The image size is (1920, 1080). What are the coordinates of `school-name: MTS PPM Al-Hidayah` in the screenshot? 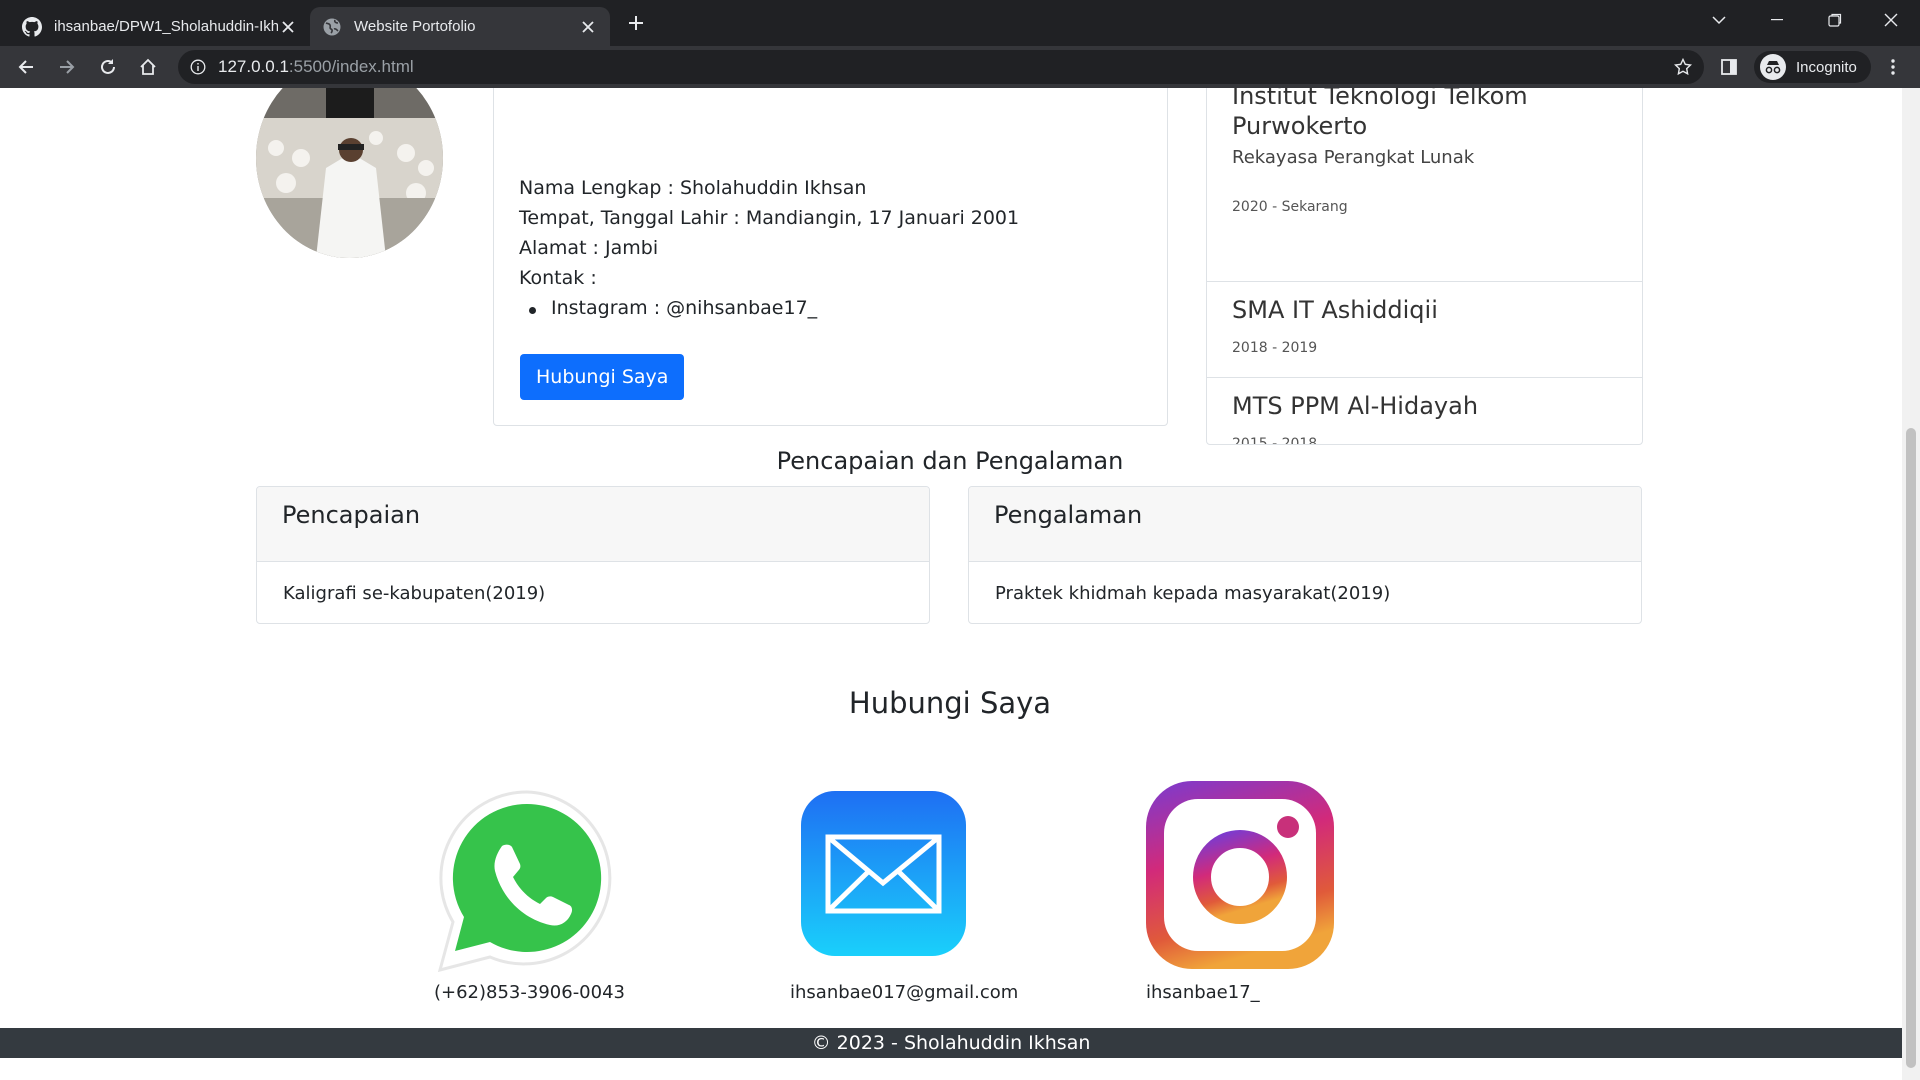 It's located at (1355, 406).